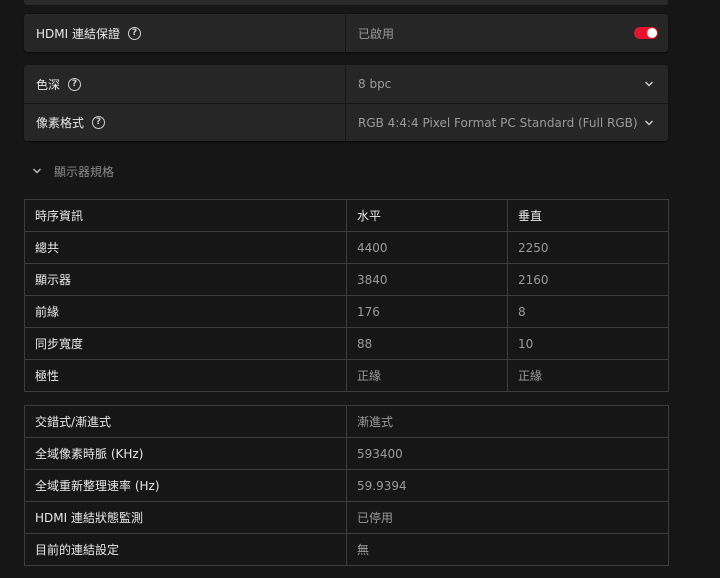 Image resolution: width=720 pixels, height=578 pixels. I want to click on row-value: 593400, so click(507, 453).